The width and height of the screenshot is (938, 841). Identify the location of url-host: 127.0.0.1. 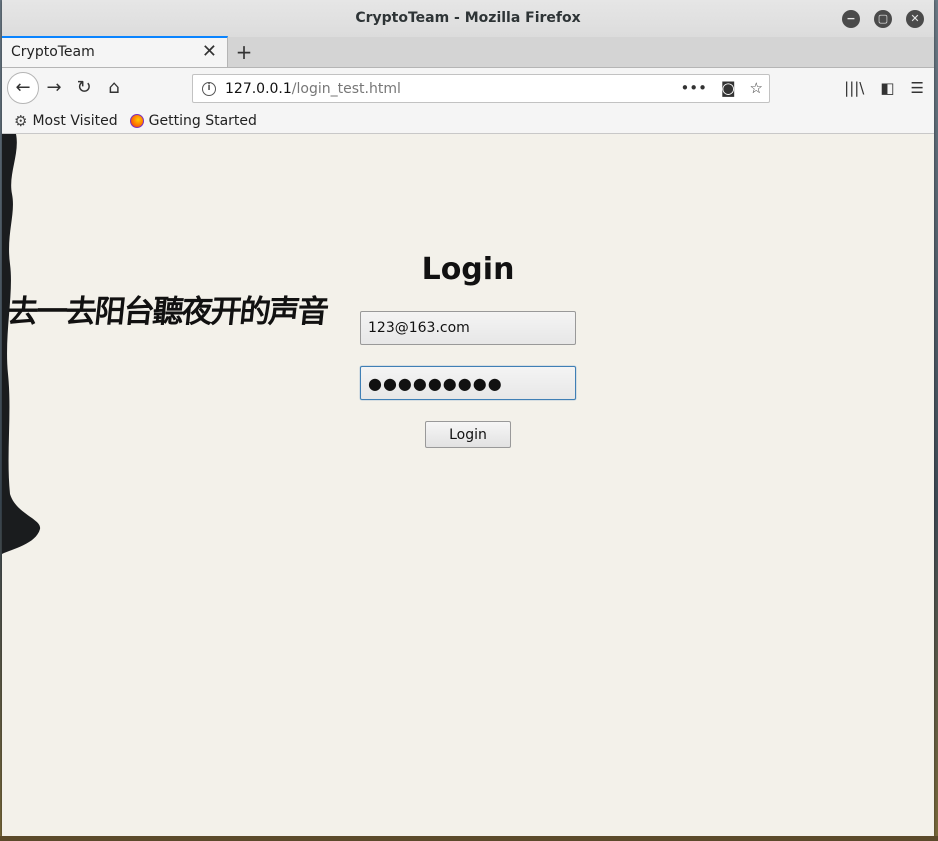
(258, 88).